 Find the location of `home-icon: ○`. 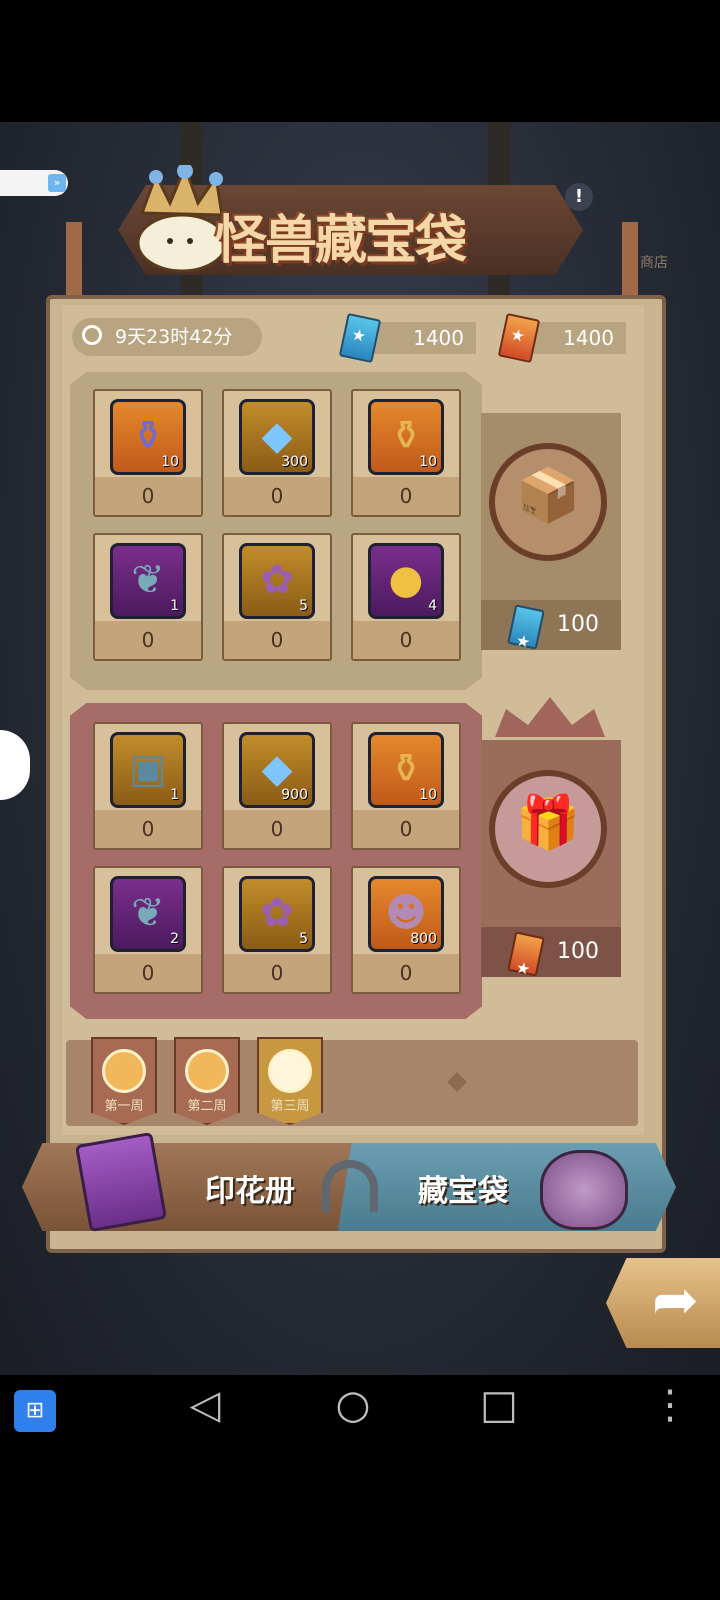

home-icon: ○ is located at coordinates (353, 1405).